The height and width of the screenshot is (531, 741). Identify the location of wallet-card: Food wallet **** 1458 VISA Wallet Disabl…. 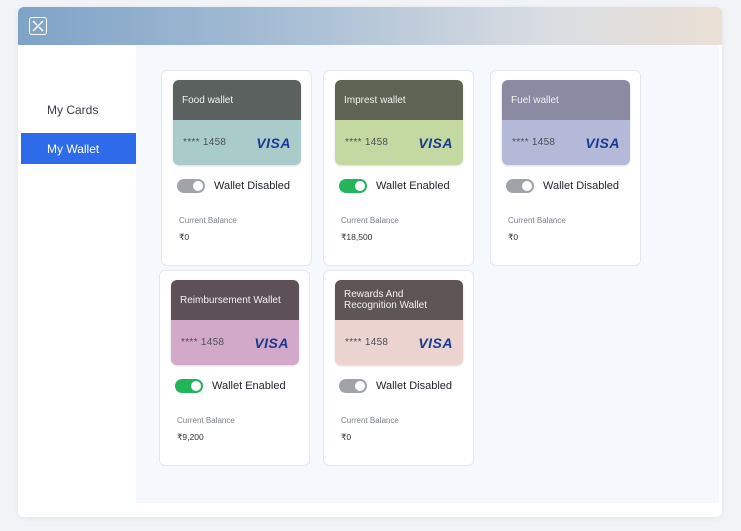
(236, 168).